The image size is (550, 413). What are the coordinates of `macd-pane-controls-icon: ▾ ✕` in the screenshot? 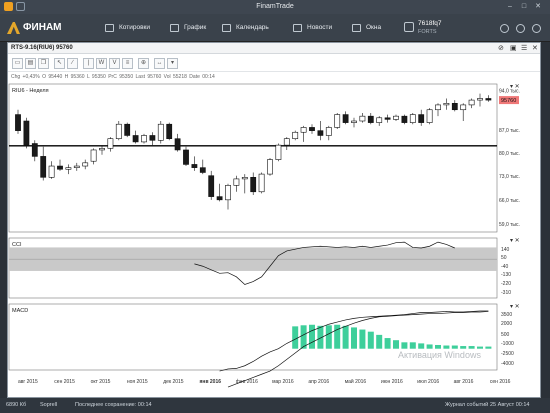 It's located at (515, 307).